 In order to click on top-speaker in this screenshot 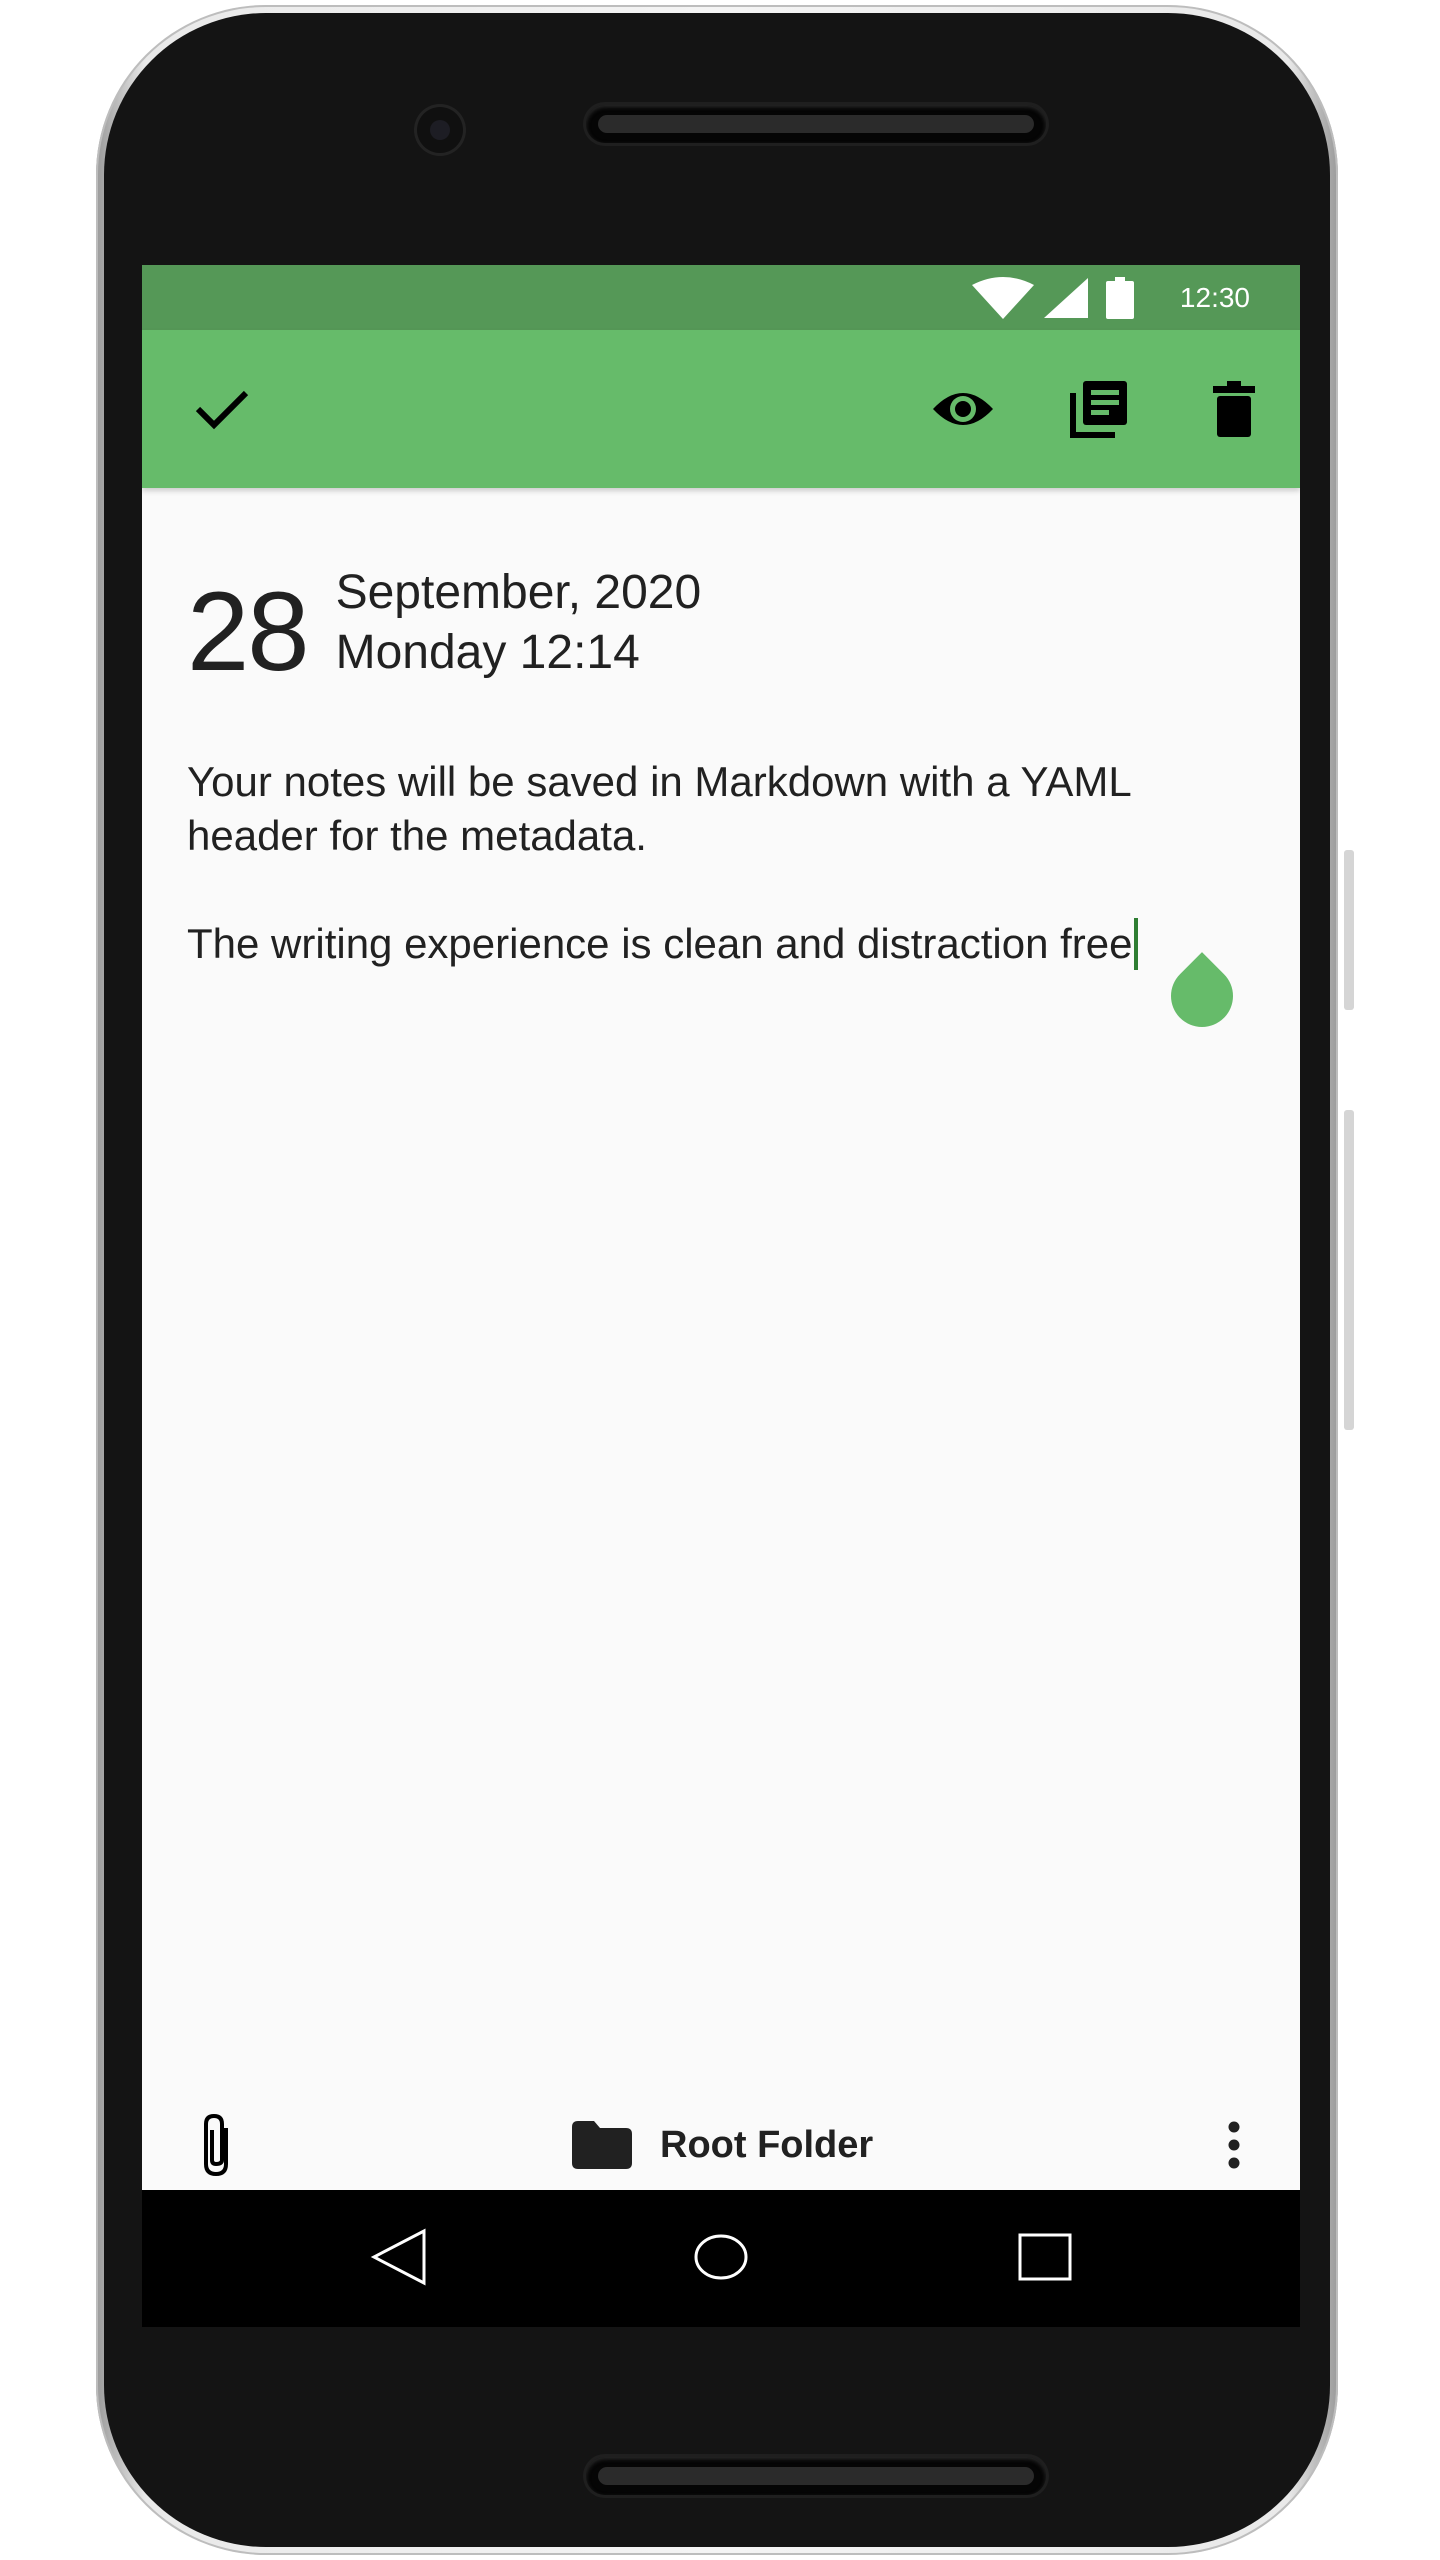, I will do `click(816, 124)`.